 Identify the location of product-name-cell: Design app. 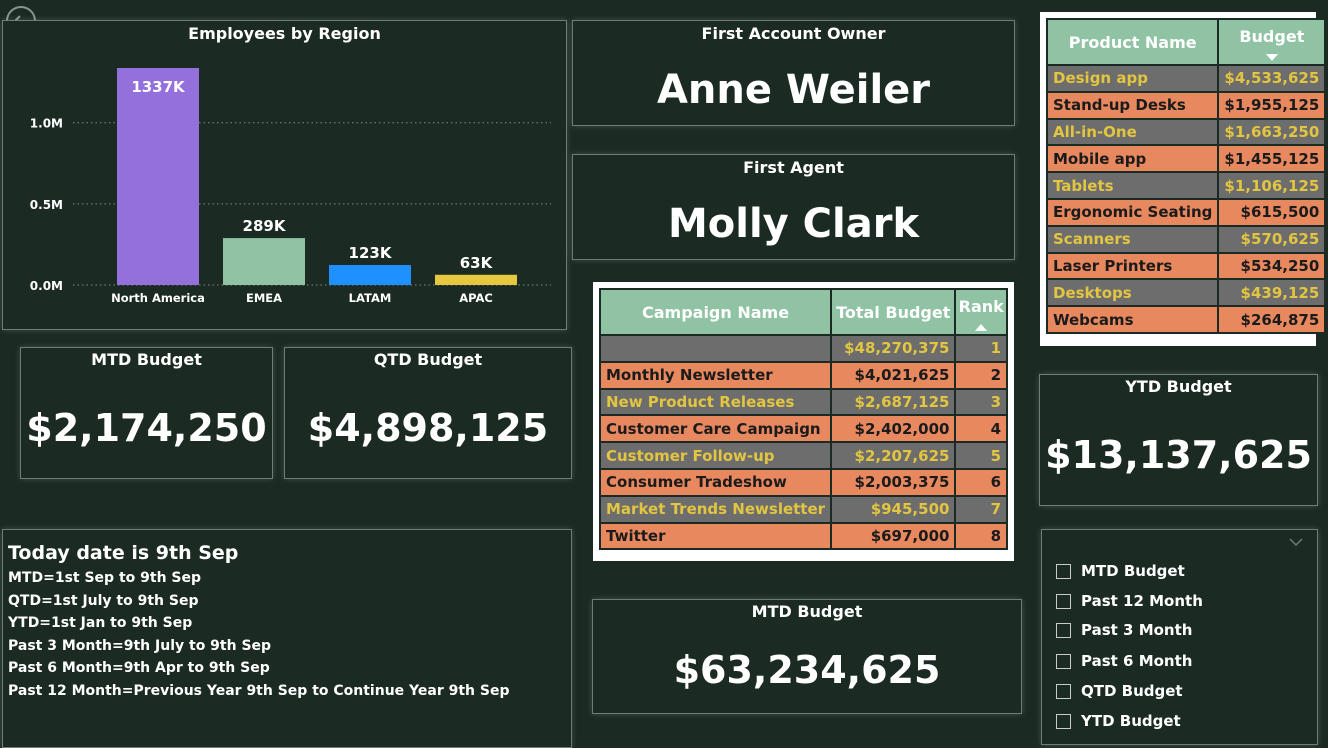
(1132, 78).